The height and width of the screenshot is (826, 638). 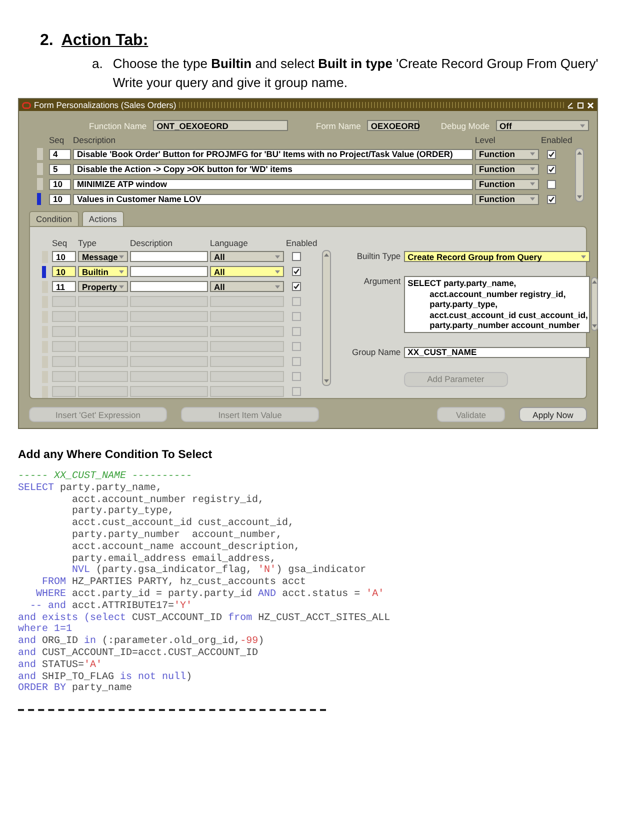 What do you see at coordinates (273, 154) in the screenshot?
I see `description-field: Disable 'Book Order' Button for PROJMFG for 'BU' Items with no Project/Task Value (ORDER)` at bounding box center [273, 154].